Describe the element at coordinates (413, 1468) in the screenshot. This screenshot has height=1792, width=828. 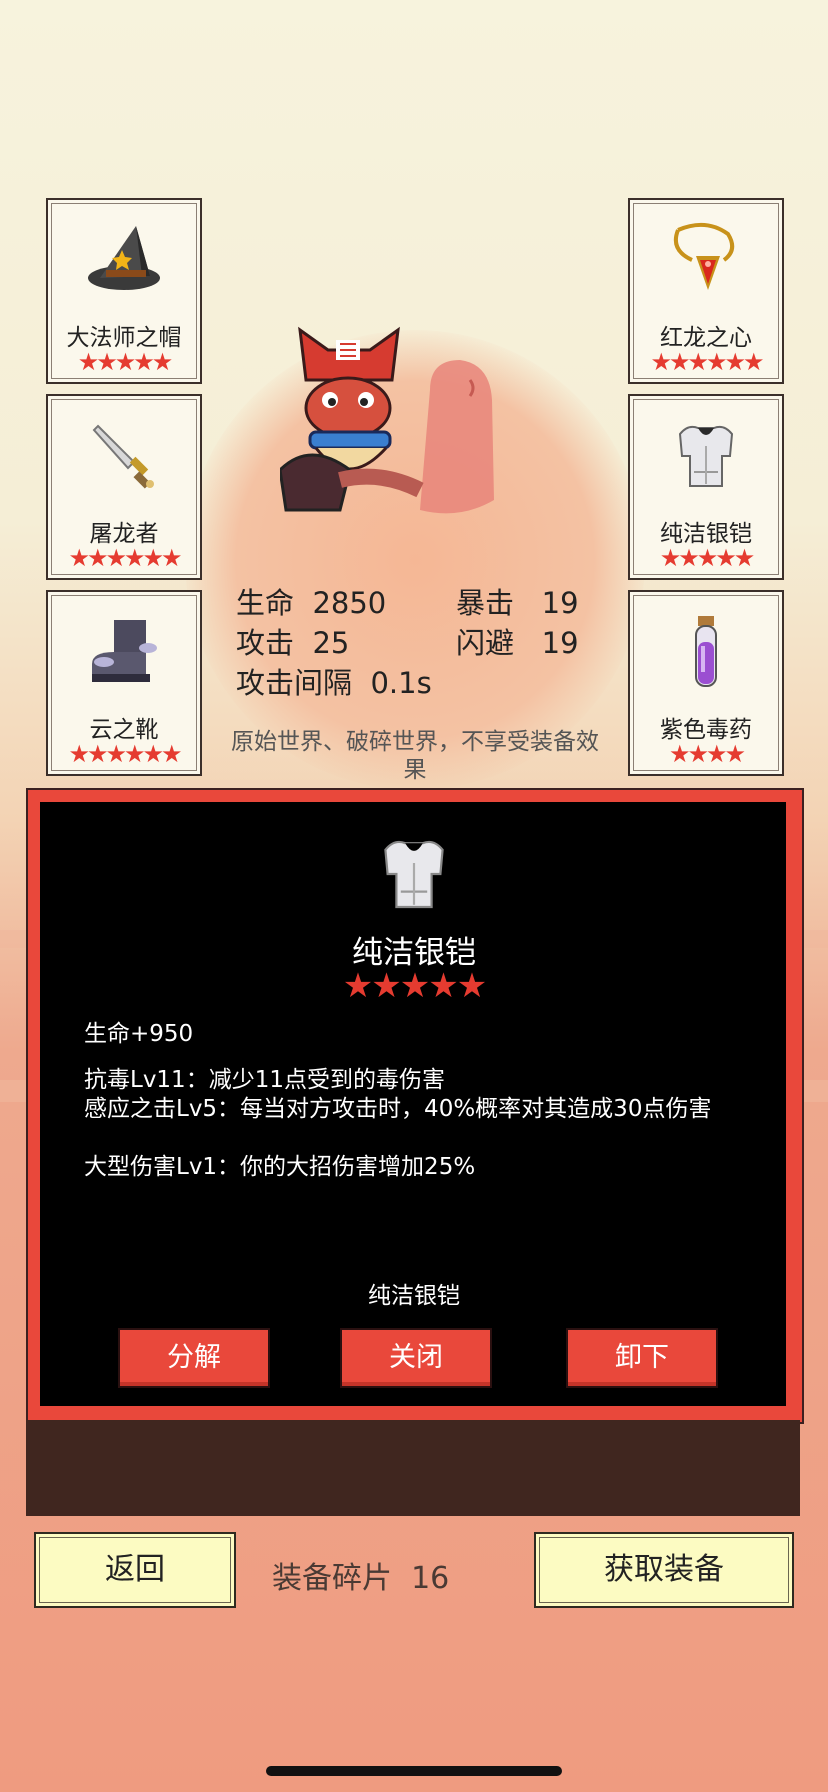
I see `panel-shadow-strip` at that location.